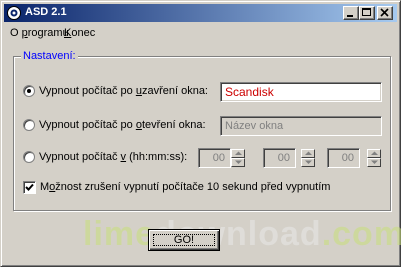 This screenshot has height=267, width=401. I want to click on menu-bar: O programu Konec, so click(200, 33).